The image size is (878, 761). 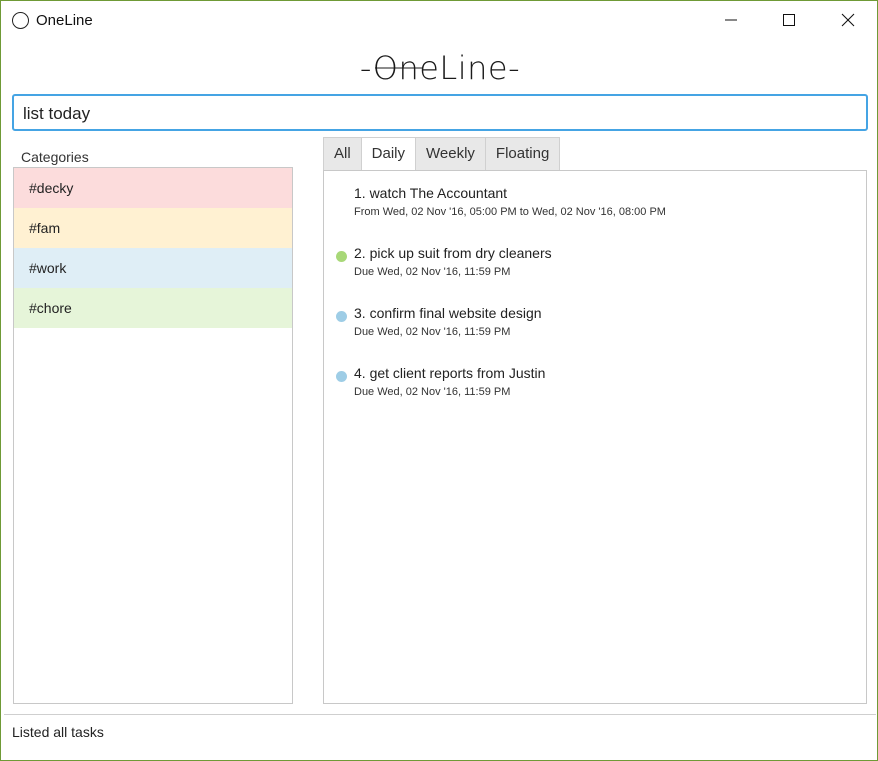 I want to click on window-title: OneLine, so click(x=64, y=20).